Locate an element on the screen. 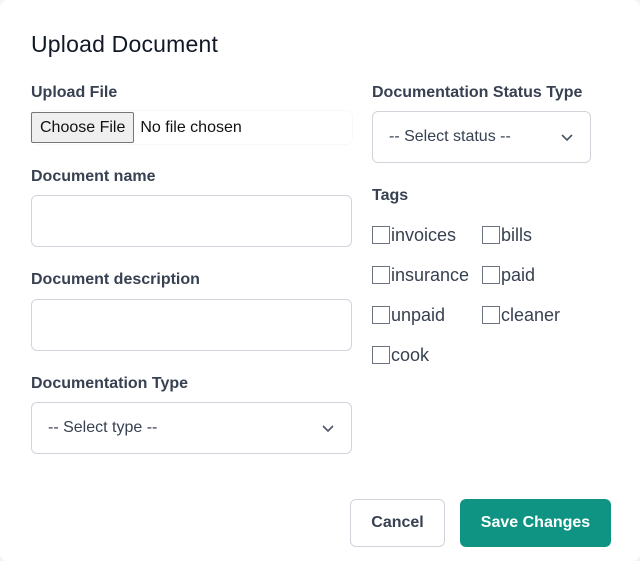  tag-label: cook is located at coordinates (410, 354).